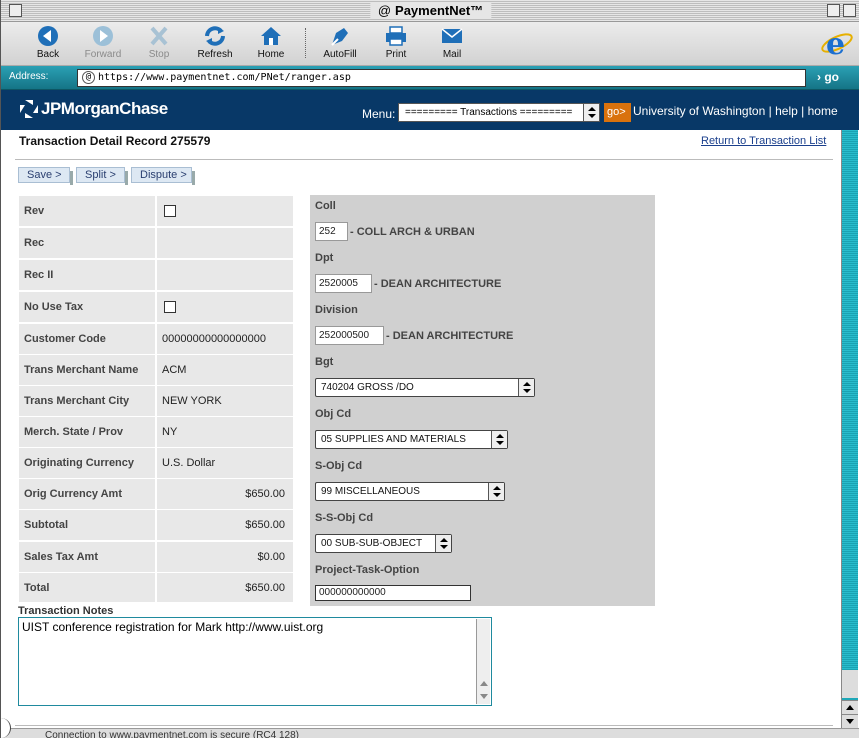  Describe the element at coordinates (383, 543) in the screenshot. I see `ssobjcd-select: 00 SUB-SUB-OBJECT` at that location.